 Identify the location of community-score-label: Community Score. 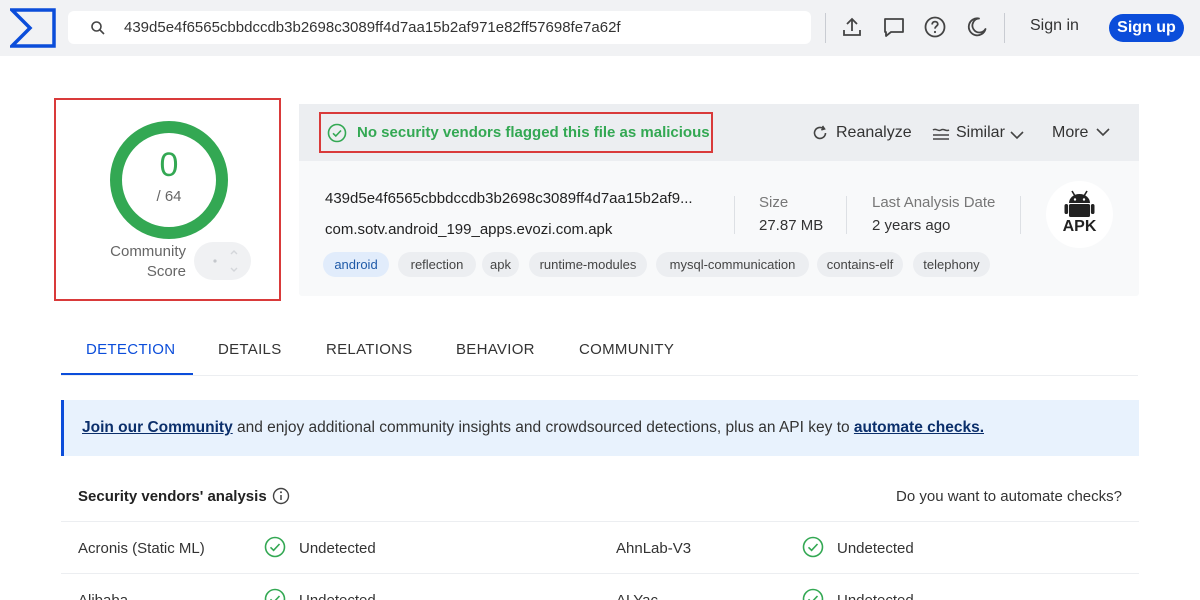
(135, 262).